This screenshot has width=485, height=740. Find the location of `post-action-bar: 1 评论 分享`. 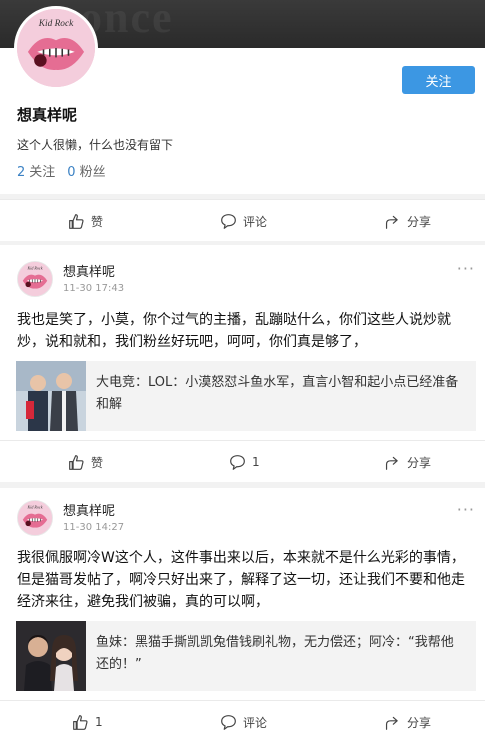

post-action-bar: 1 评论 分享 is located at coordinates (242, 720).